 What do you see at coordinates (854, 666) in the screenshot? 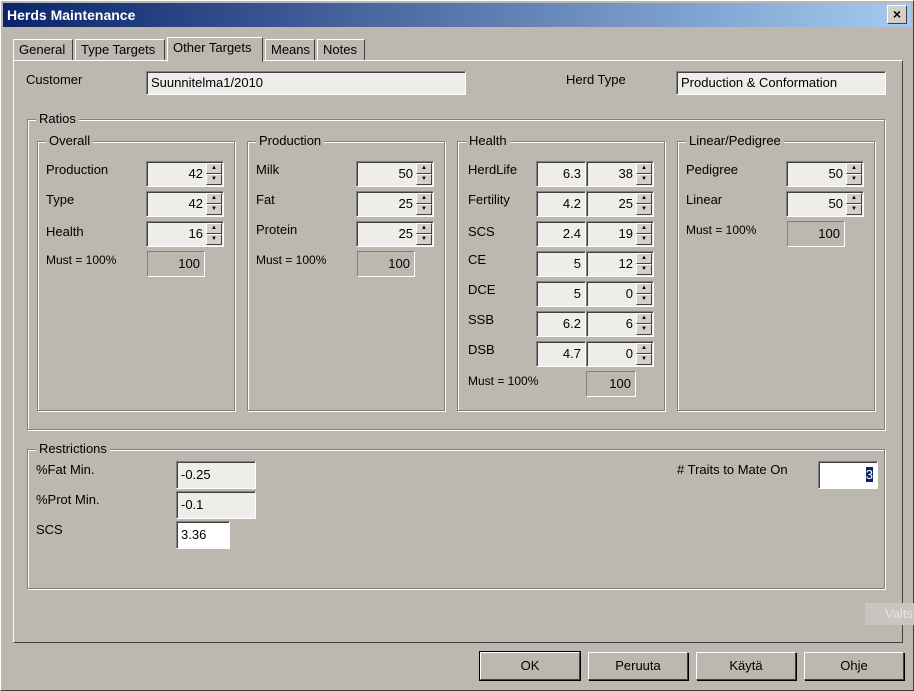
I see `help-button: Ohje` at bounding box center [854, 666].